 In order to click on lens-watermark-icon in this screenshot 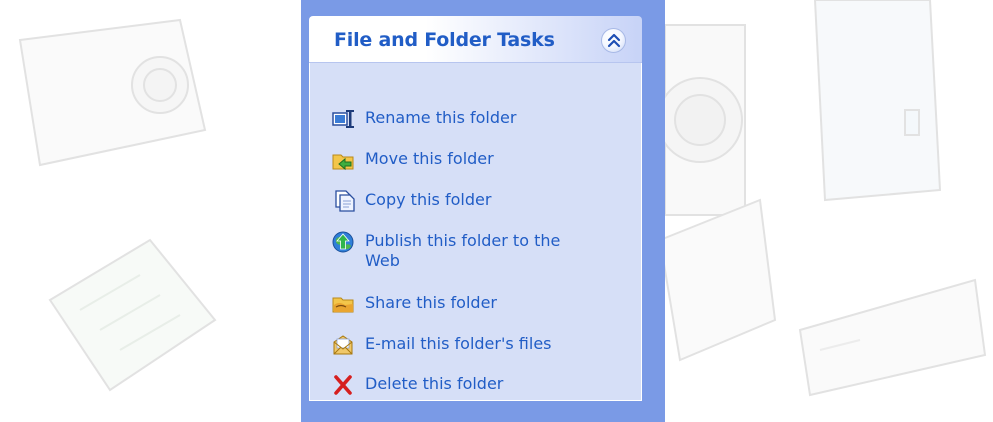, I will do `click(701, 120)`.